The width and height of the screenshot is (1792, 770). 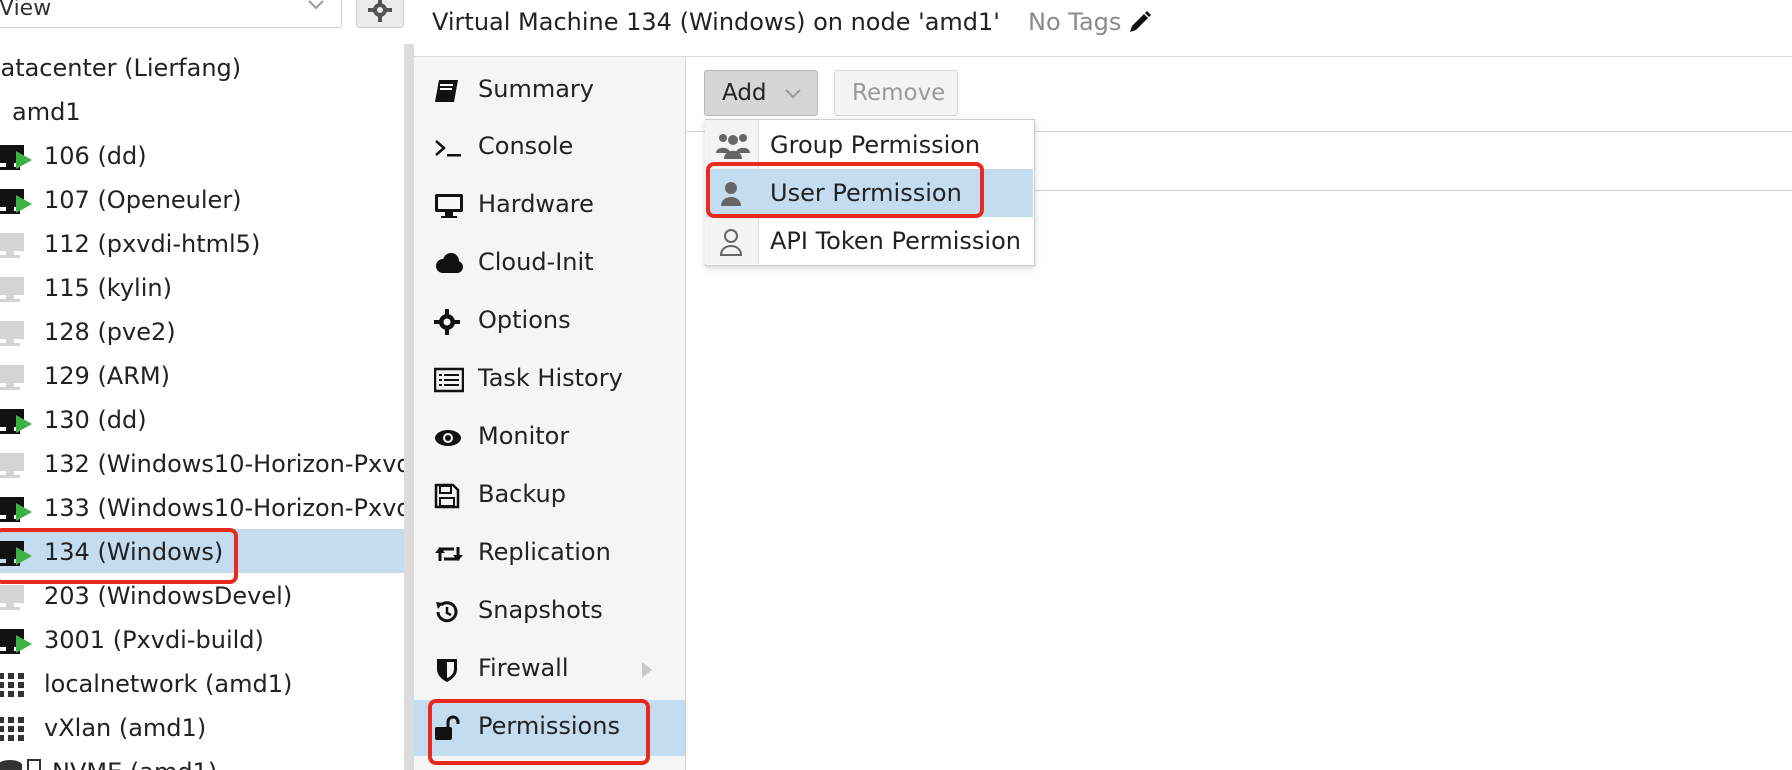 What do you see at coordinates (536, 262) in the screenshot?
I see `nav-item-label: Cloud-Init` at bounding box center [536, 262].